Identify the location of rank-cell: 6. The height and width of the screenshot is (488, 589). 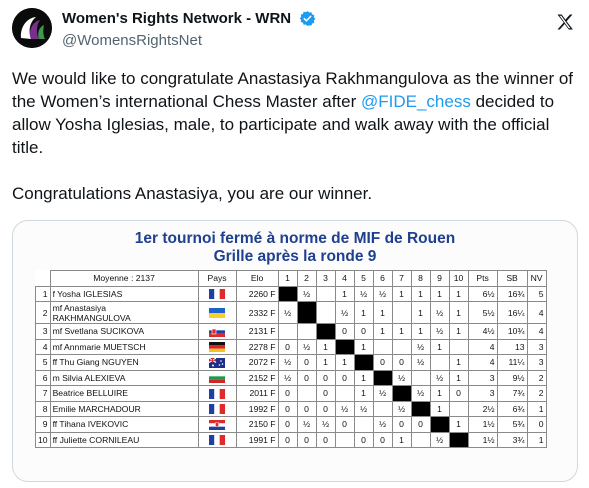
(43, 377).